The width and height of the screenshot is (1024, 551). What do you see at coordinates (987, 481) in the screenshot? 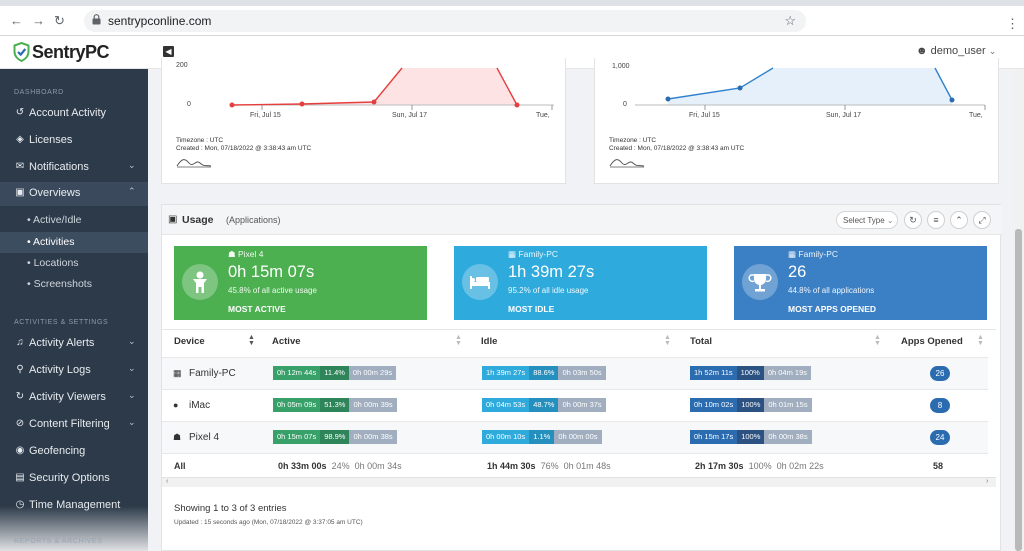
I see `scroll-right-icon: ›` at bounding box center [987, 481].